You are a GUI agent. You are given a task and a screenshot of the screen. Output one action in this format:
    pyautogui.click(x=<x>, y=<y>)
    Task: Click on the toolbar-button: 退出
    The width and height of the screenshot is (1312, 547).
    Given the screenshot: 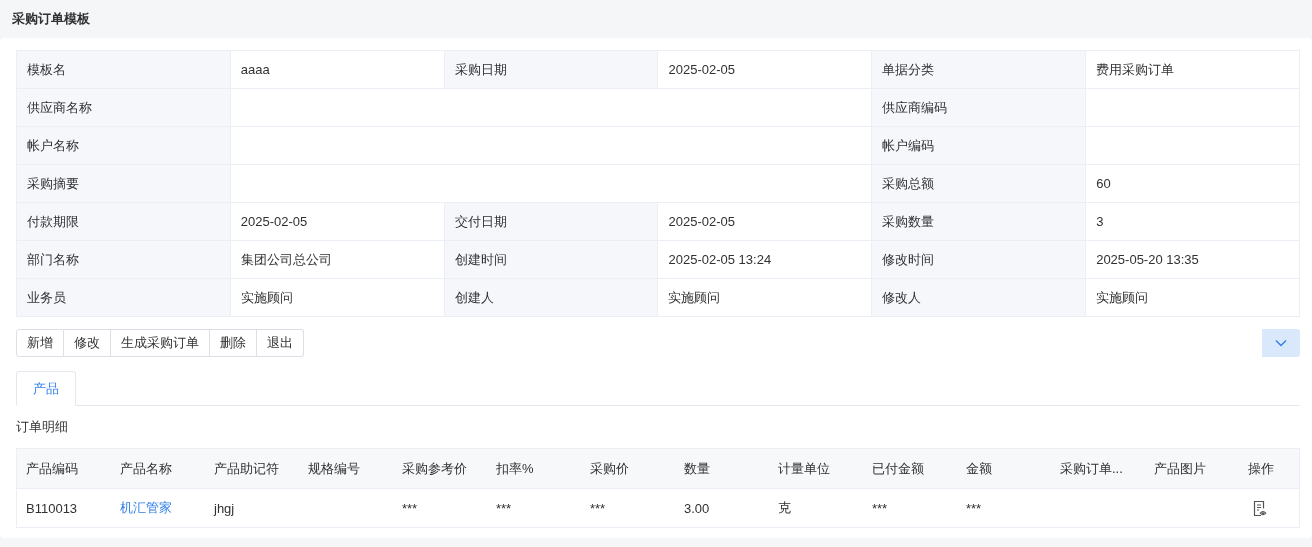 What is the action you would take?
    pyautogui.click(x=280, y=343)
    